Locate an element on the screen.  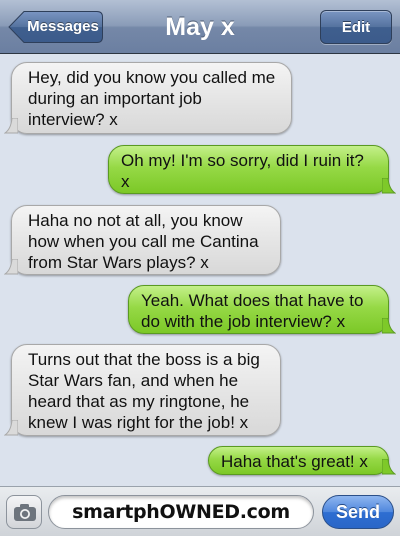
message-text: Haha that's great! x is located at coordinates (294, 461).